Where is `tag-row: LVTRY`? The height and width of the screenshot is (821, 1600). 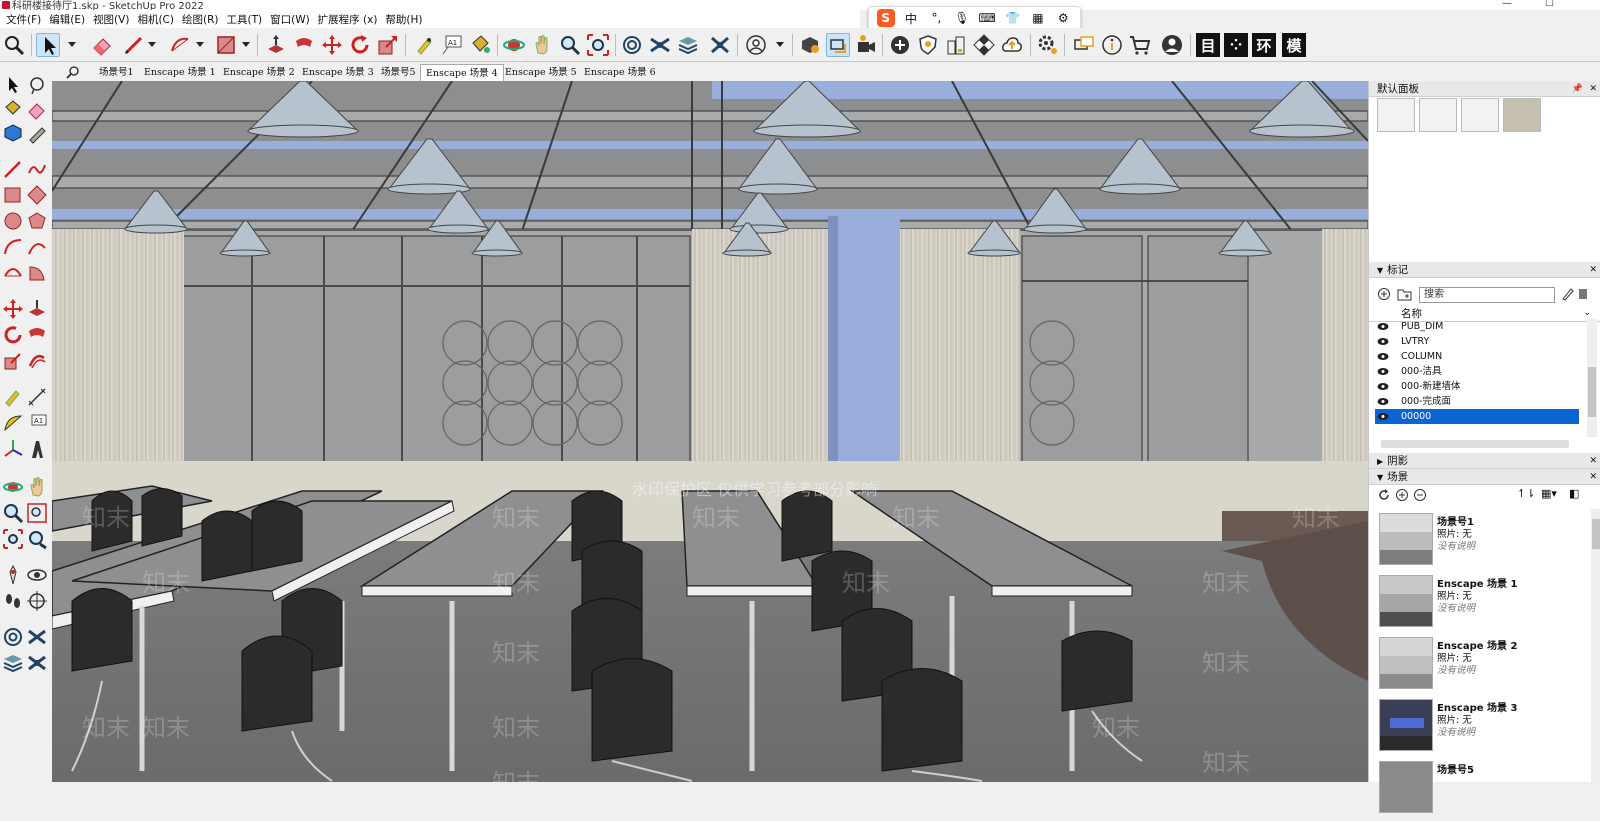
tag-row: LVTRY is located at coordinates (1477, 341).